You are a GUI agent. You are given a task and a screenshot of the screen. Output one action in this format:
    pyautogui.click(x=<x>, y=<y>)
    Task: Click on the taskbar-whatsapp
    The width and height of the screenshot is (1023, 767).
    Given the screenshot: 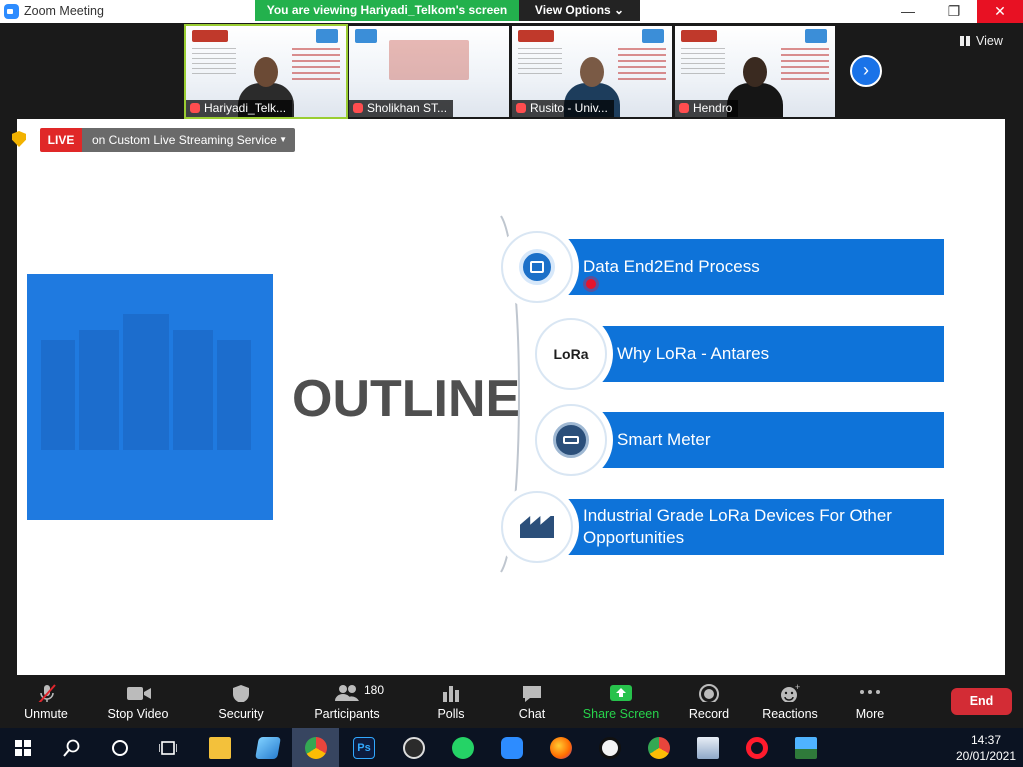 What is the action you would take?
    pyautogui.click(x=462, y=747)
    